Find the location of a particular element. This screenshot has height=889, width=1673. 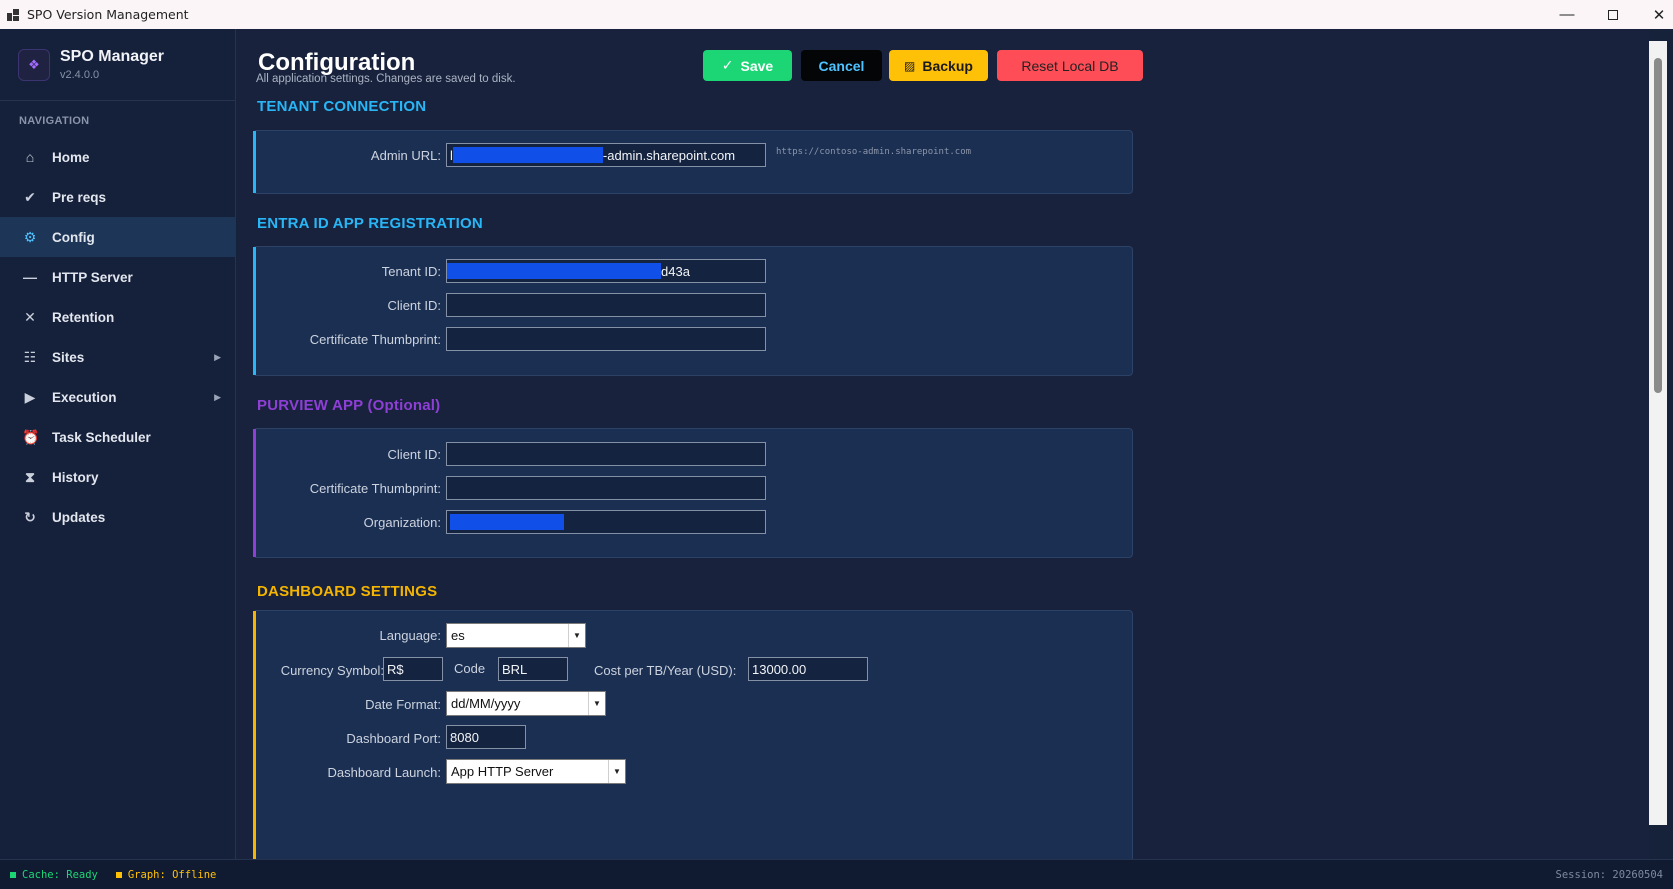

currency-symbol-label: Currency Symbol: is located at coordinates (332, 670).